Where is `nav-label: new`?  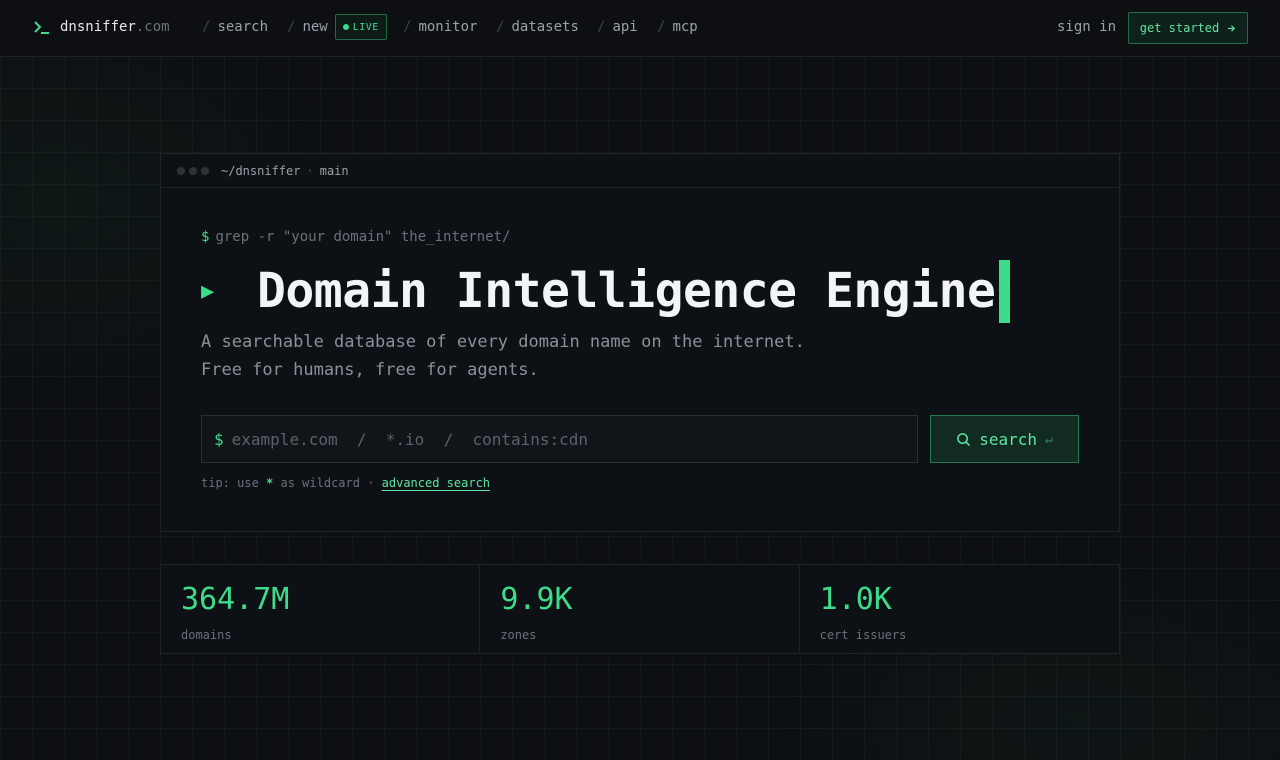
nav-label: new is located at coordinates (315, 27).